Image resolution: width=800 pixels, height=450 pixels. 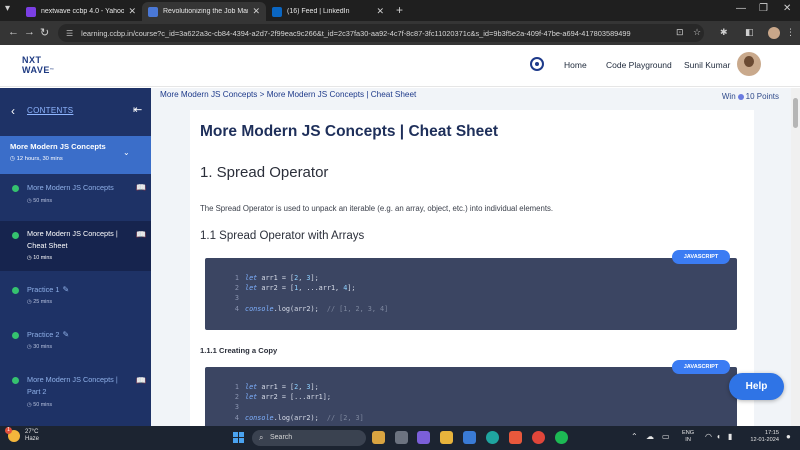 What do you see at coordinates (69, 33) in the screenshot?
I see `site-info-icon: ☰` at bounding box center [69, 33].